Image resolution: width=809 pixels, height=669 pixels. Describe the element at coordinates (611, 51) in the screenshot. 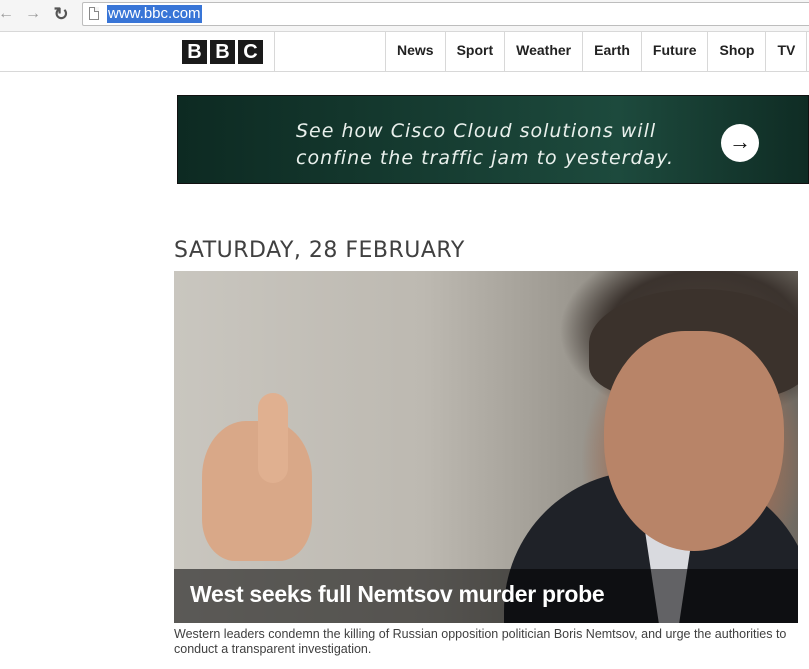

I see `nav-item-earth: Earth` at that location.